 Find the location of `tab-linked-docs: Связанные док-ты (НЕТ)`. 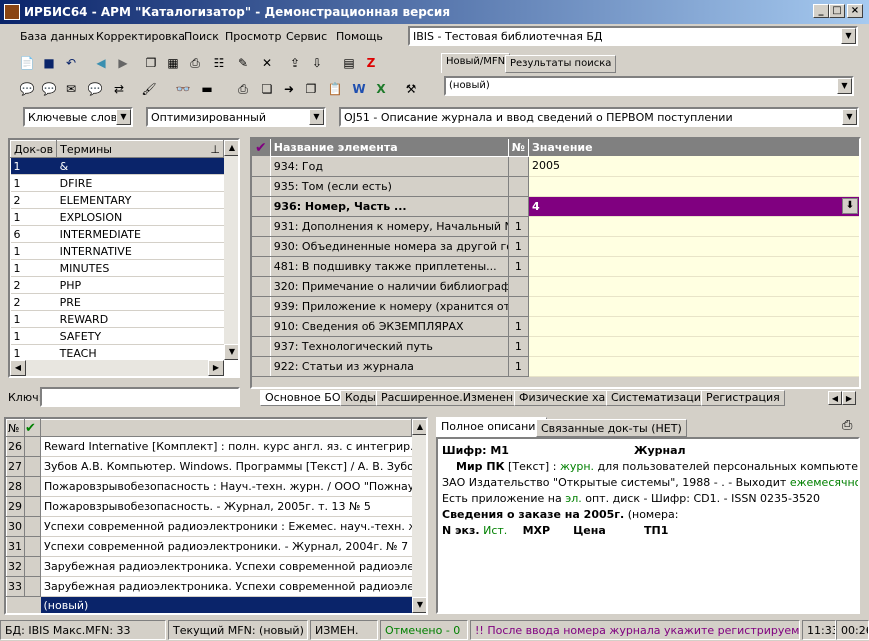

tab-linked-docs: Связанные док-ты (НЕТ) is located at coordinates (611, 428).